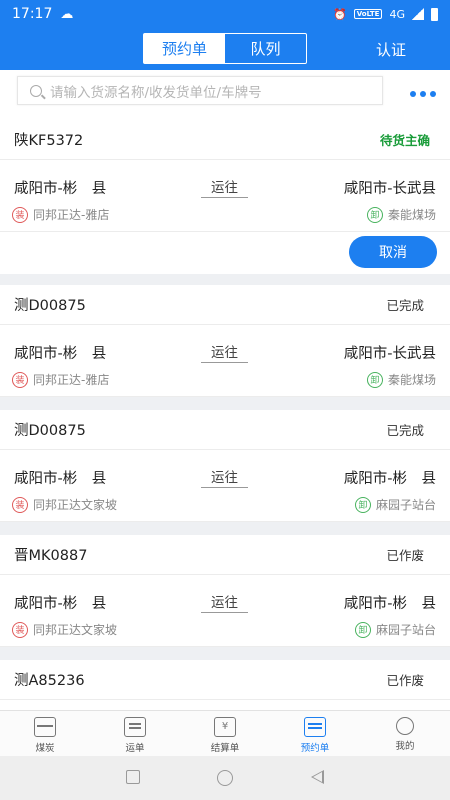 This screenshot has width=450, height=800. I want to click on search-bar: 请输入货源名称/收发货单位/车牌号, so click(225, 95).